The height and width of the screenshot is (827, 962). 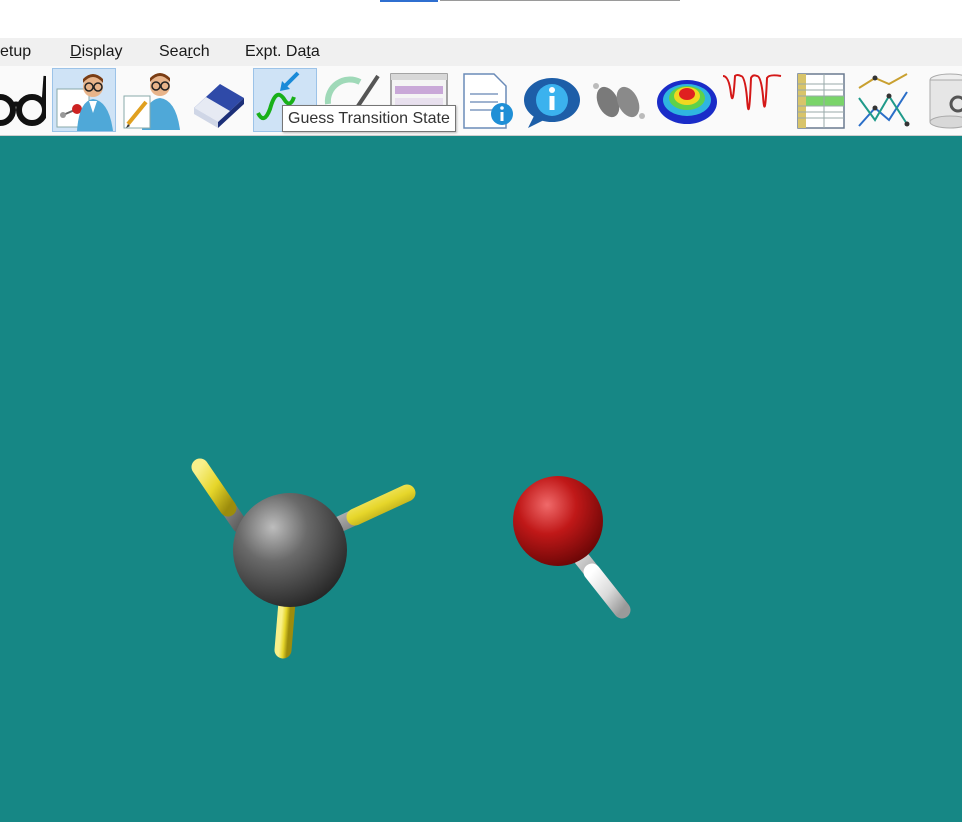 I want to click on methyl-group, so click(x=303, y=558).